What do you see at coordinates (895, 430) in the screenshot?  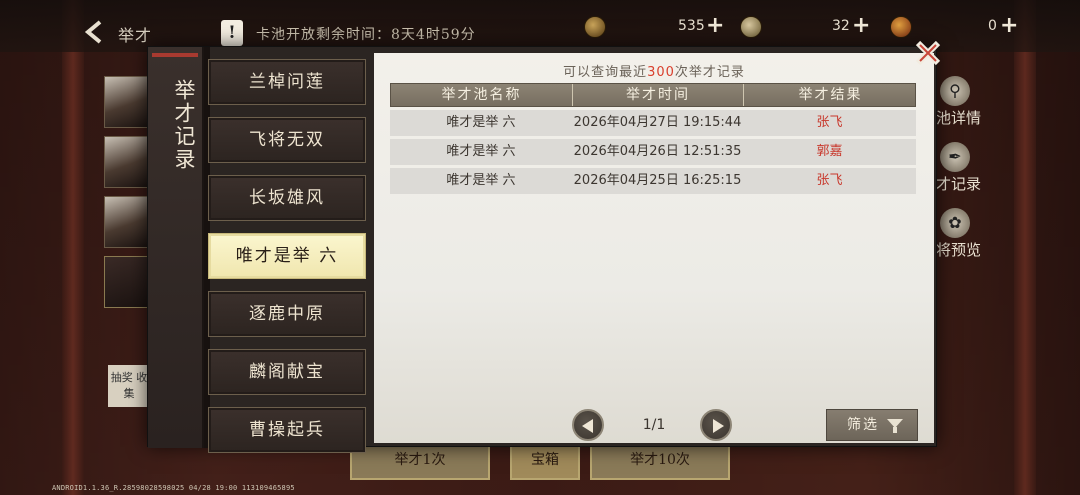 I see `funnel-icon` at bounding box center [895, 430].